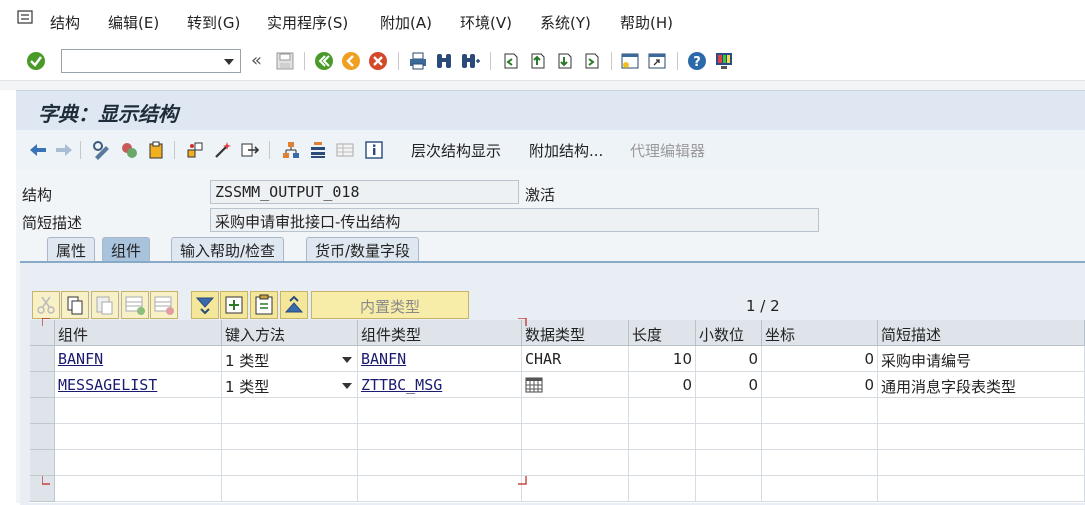  What do you see at coordinates (52, 223) in the screenshot?
I see `short-description-label: 简短描述` at bounding box center [52, 223].